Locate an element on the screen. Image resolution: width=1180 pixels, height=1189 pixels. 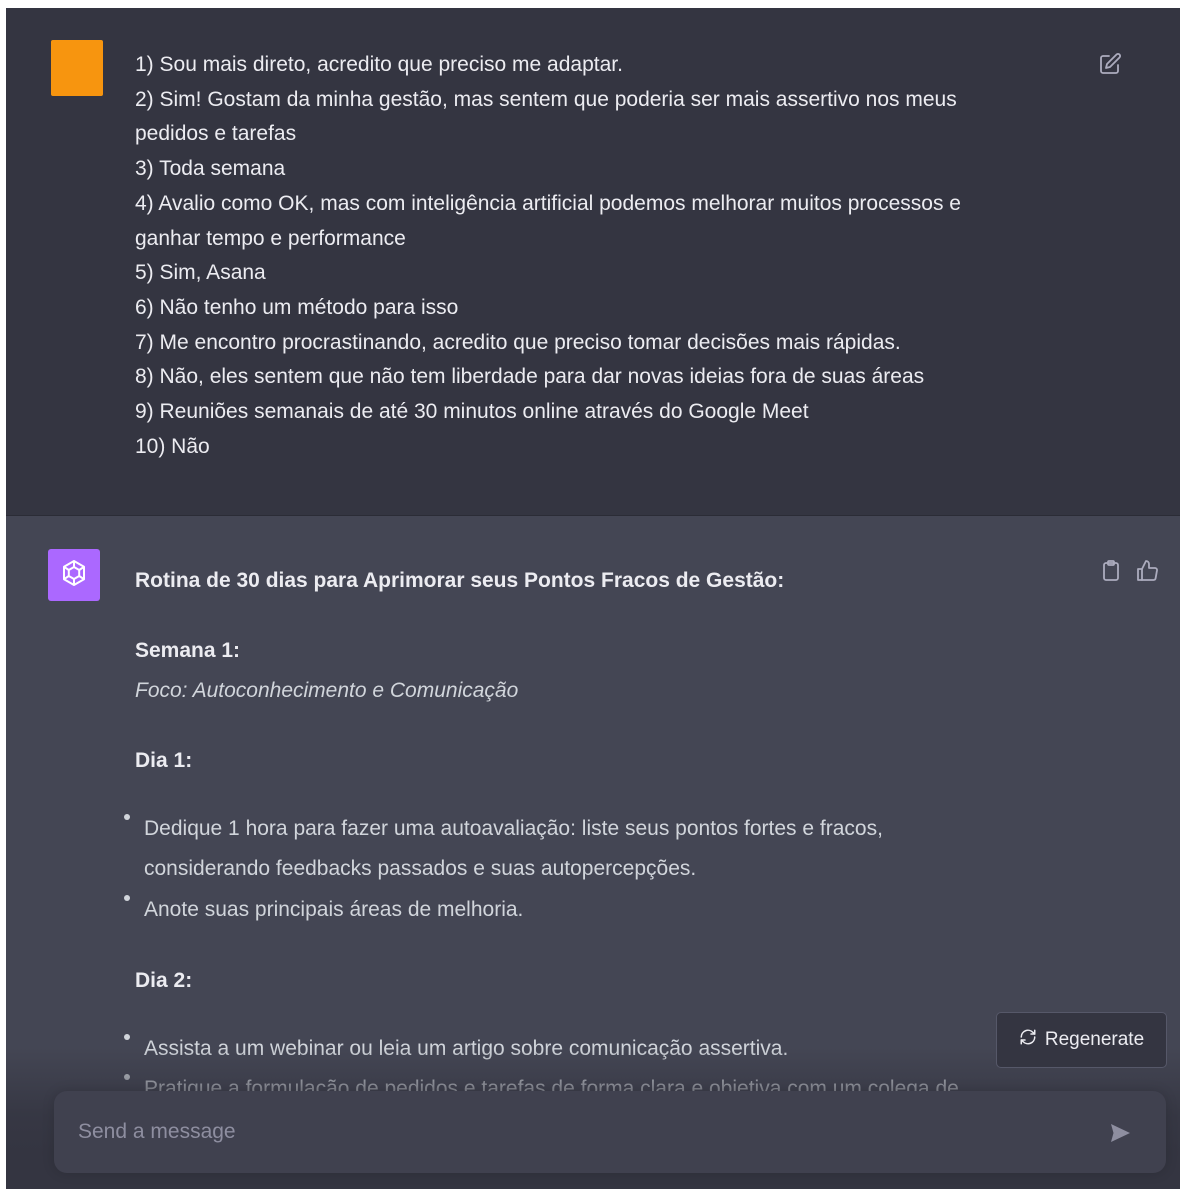
regenerate-icon is located at coordinates (1028, 1040).